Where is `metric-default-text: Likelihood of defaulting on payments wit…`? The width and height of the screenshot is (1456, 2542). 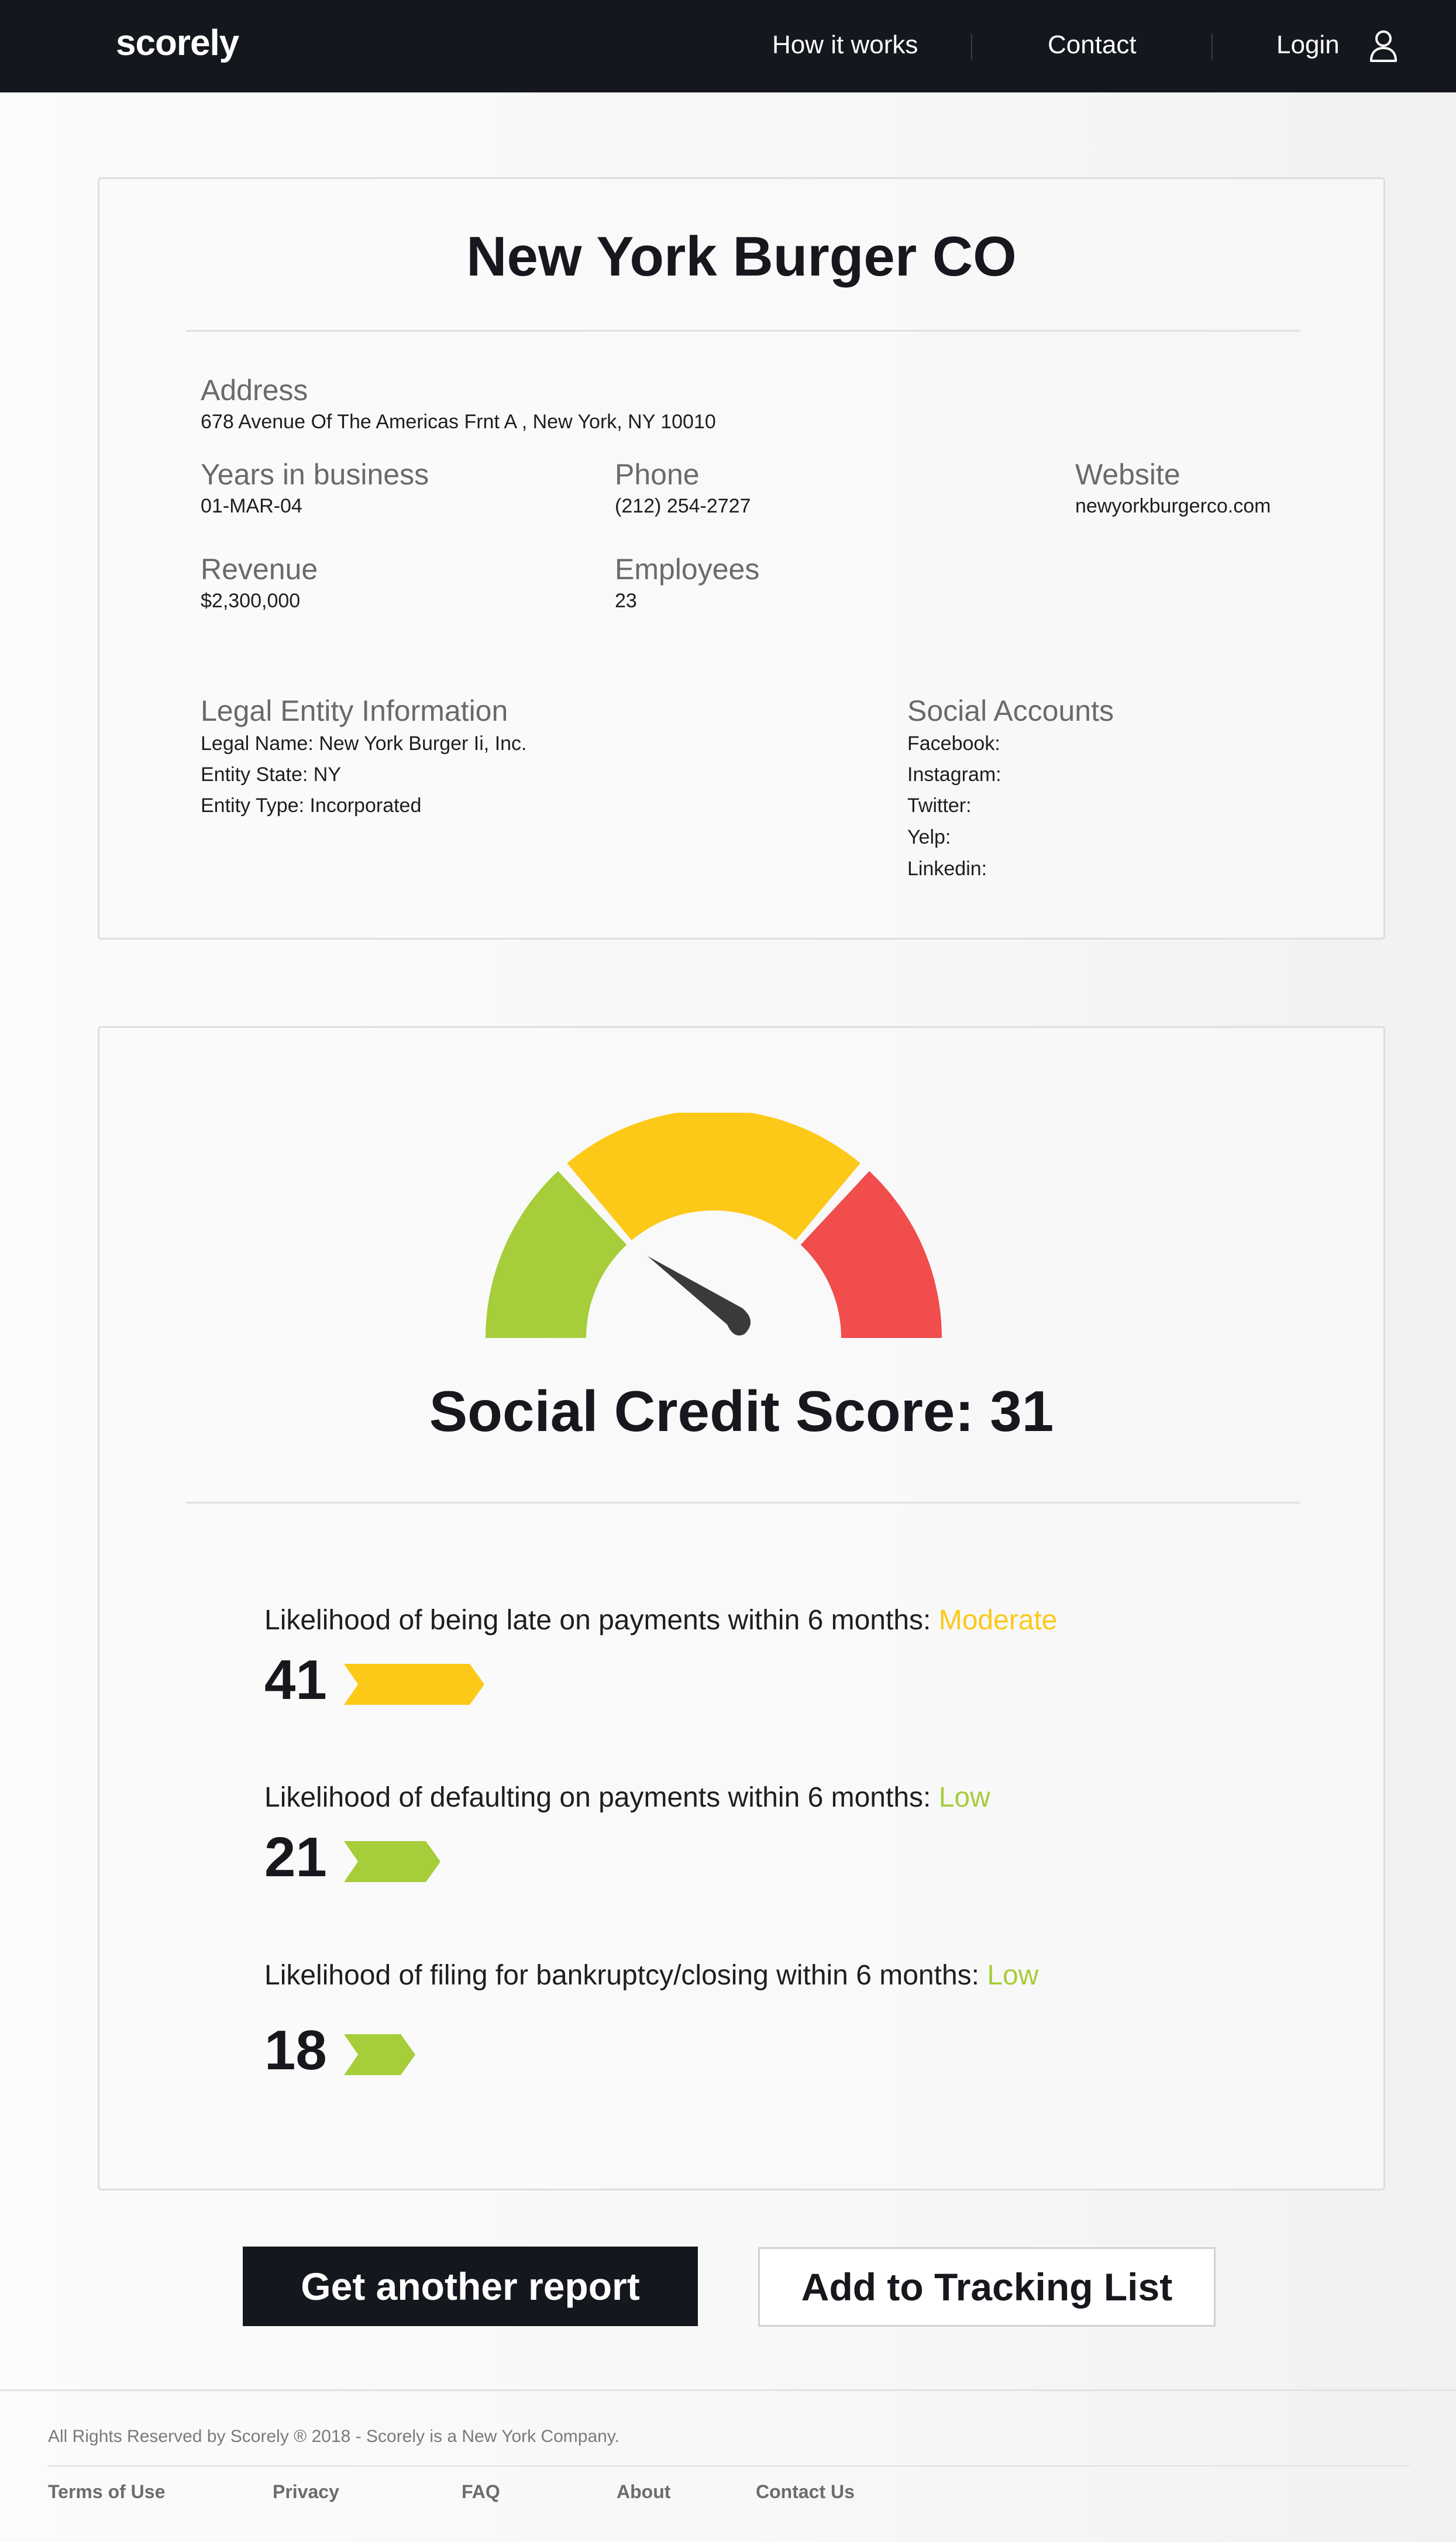 metric-default-text: Likelihood of defaulting on payments wit… is located at coordinates (601, 1797).